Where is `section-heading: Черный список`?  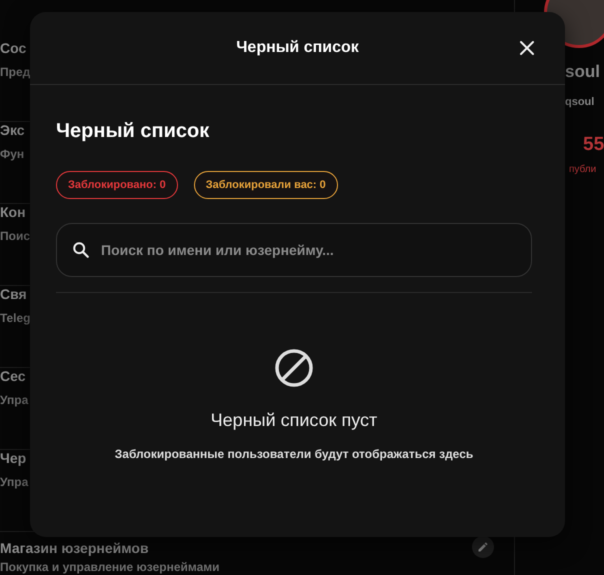 section-heading: Черный список is located at coordinates (133, 131).